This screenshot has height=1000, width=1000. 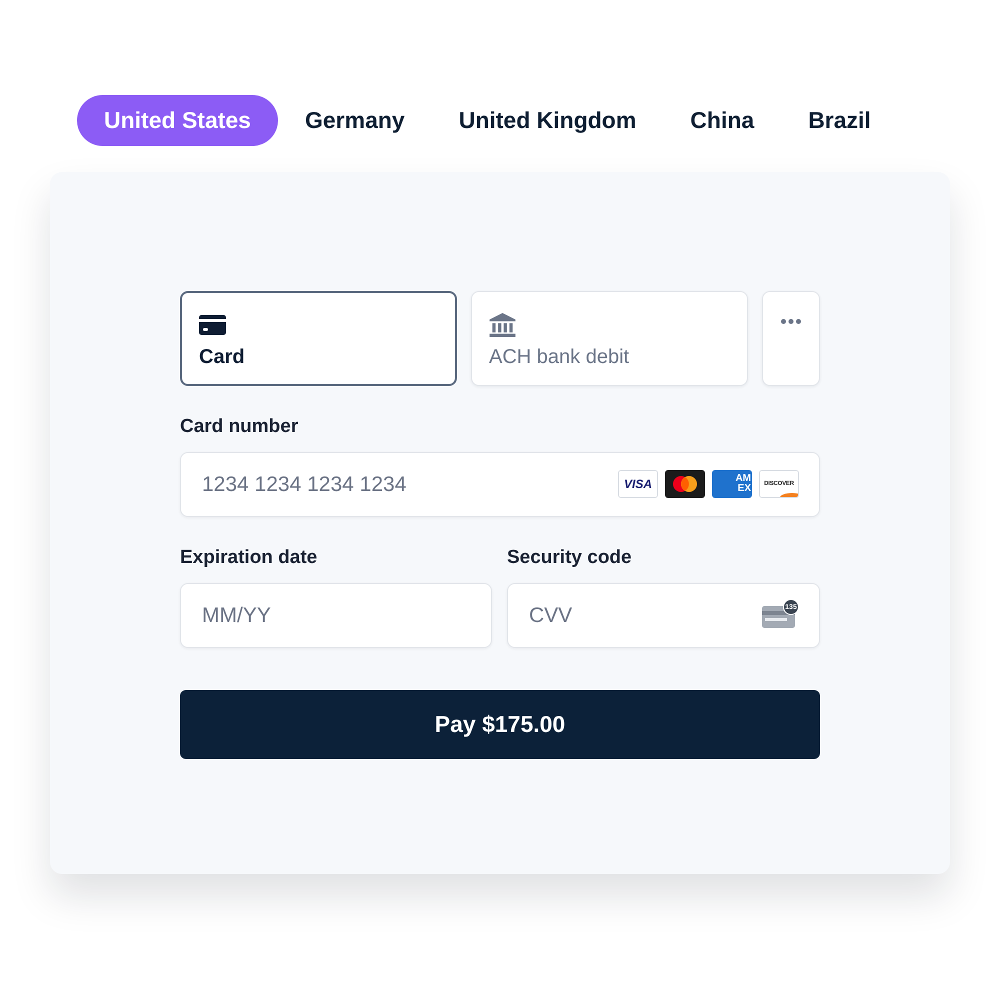 What do you see at coordinates (177, 120) in the screenshot?
I see `country-tab: United States` at bounding box center [177, 120].